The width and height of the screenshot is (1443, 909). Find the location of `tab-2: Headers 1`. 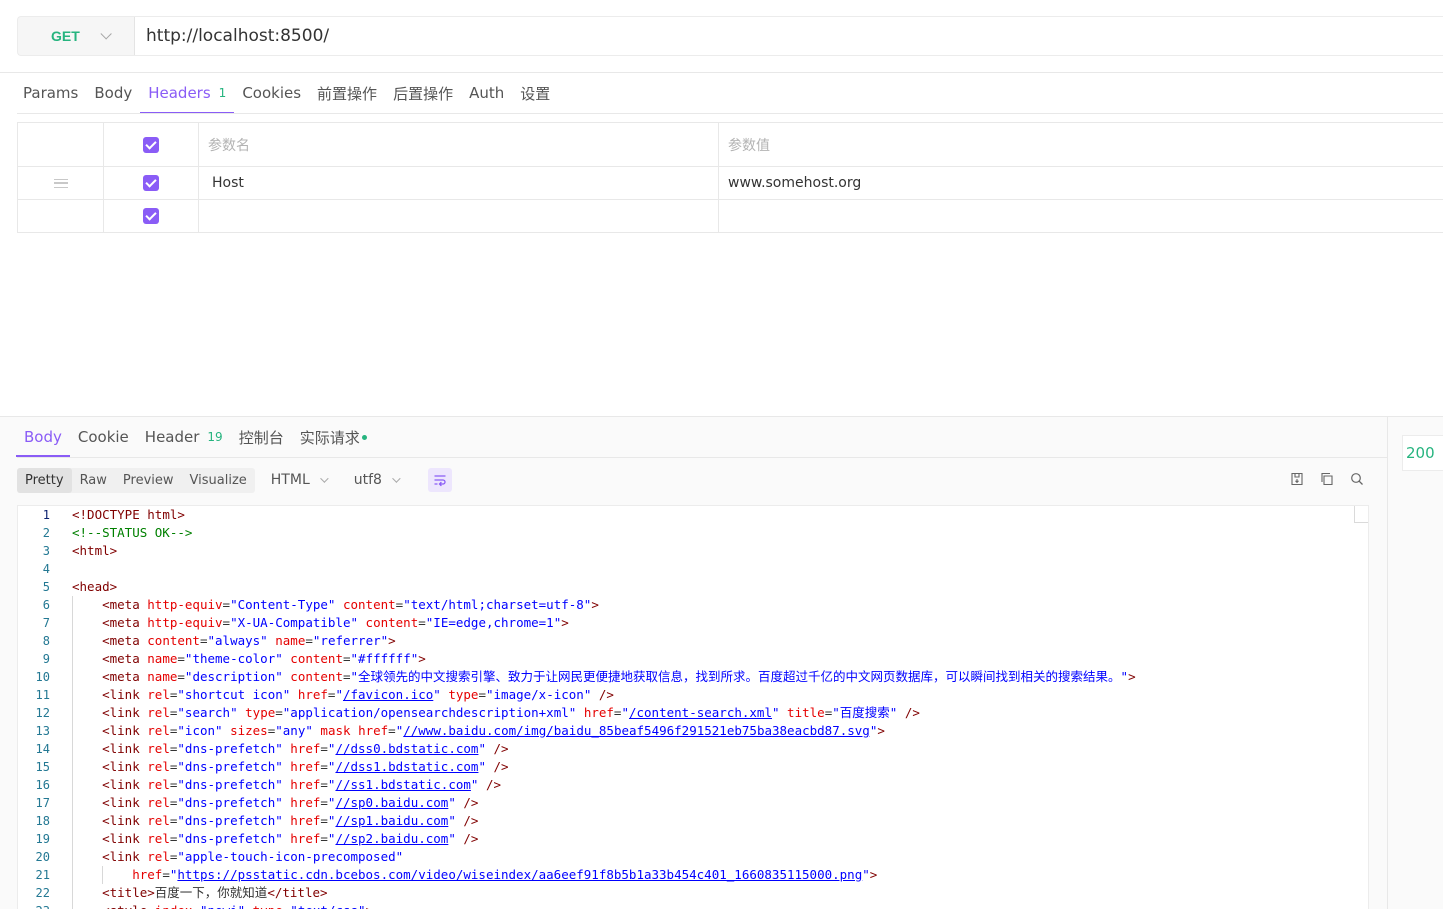

tab-2: Headers 1 is located at coordinates (187, 93).